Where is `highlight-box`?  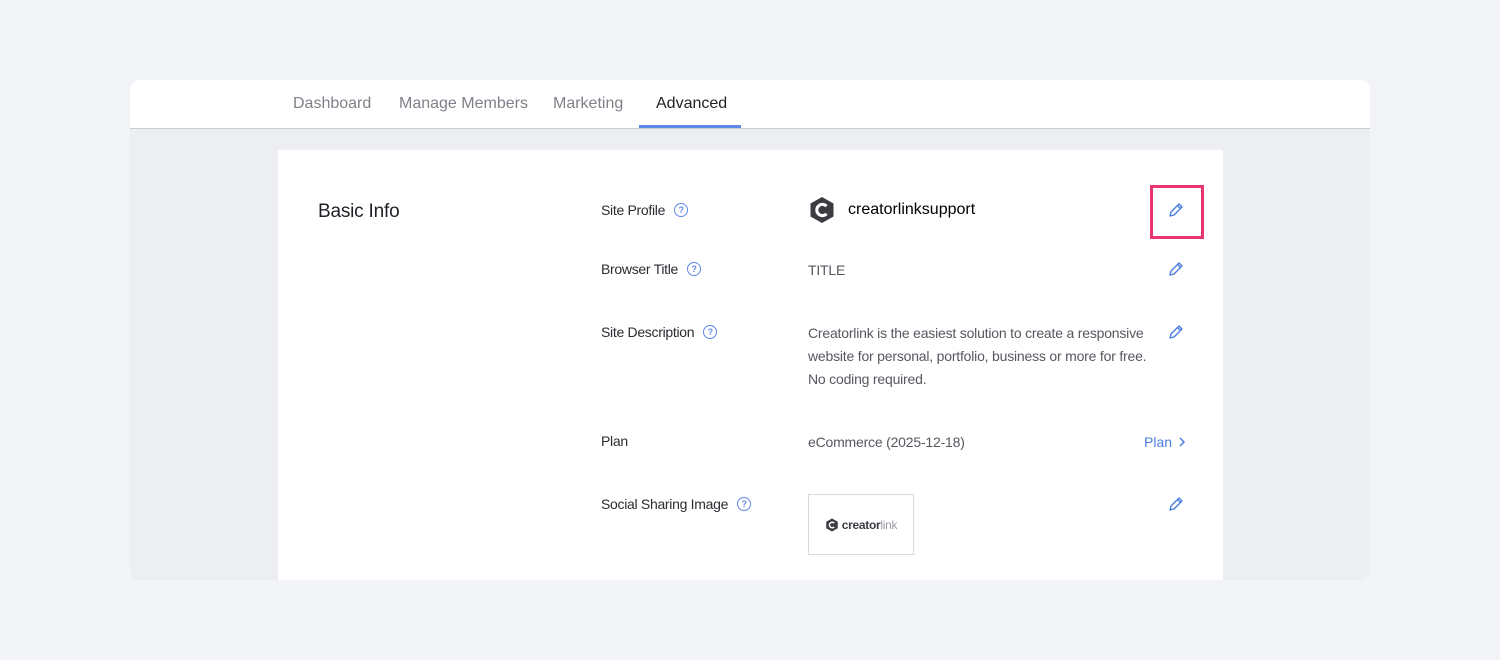 highlight-box is located at coordinates (1177, 212).